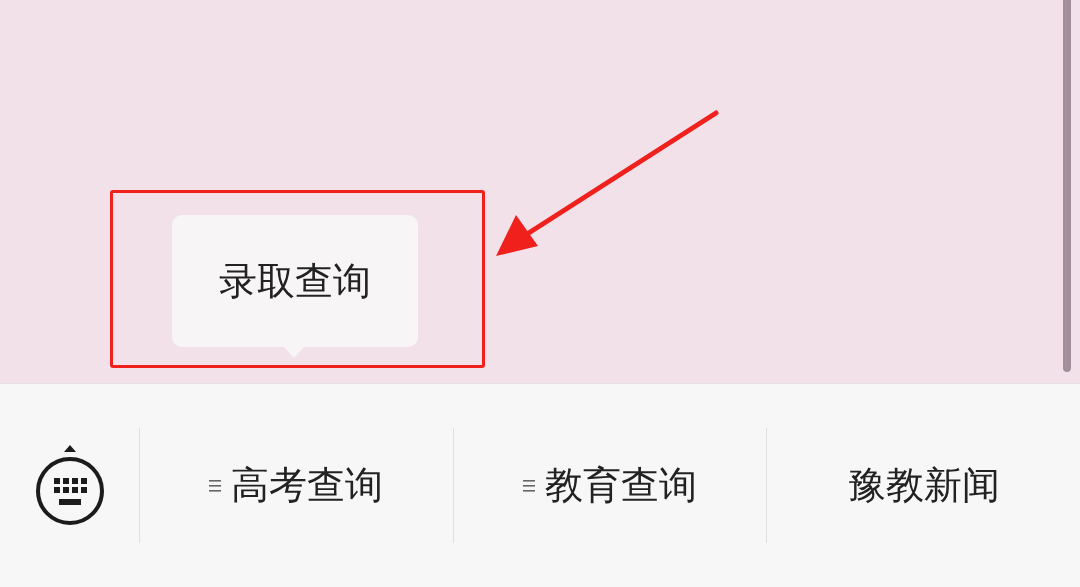  Describe the element at coordinates (295, 281) in the screenshot. I see `submenu-item: 录取查询` at that location.